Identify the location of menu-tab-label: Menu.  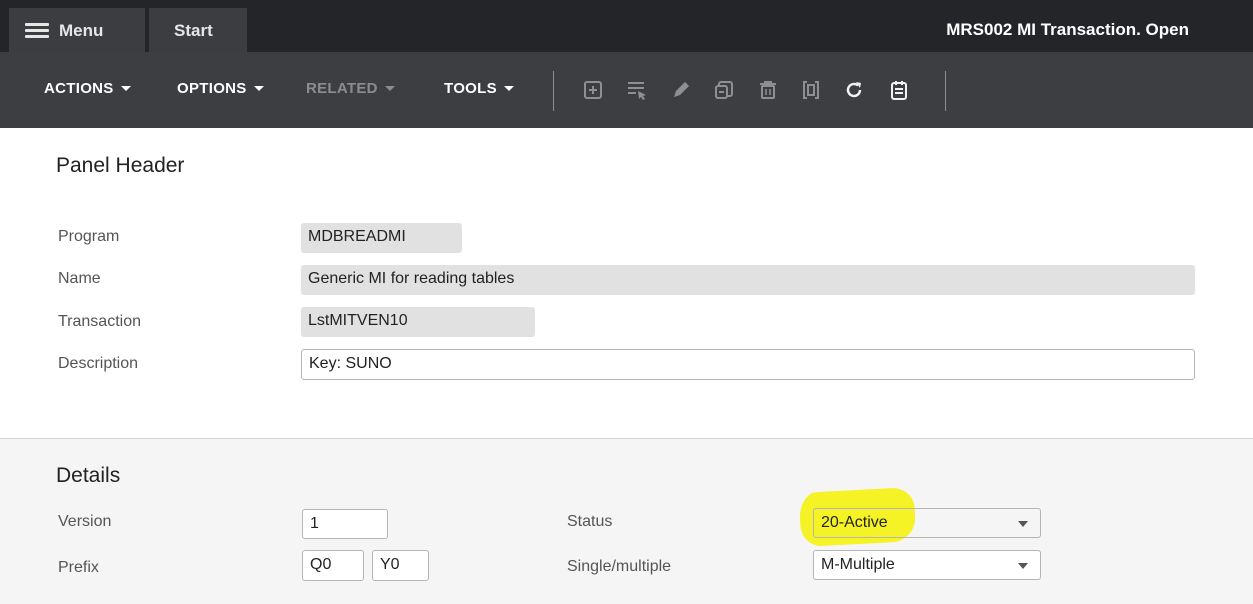
(81, 30).